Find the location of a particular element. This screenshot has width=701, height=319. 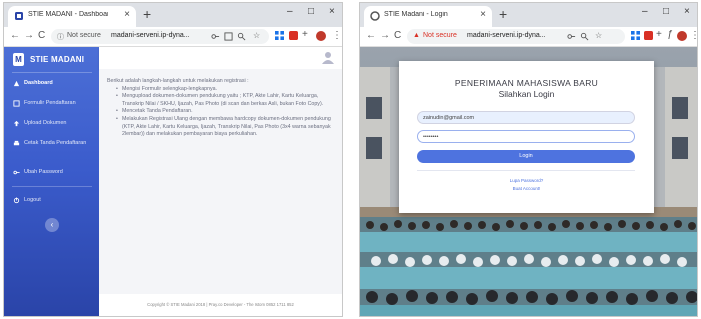

sidebar-item-label: Ubah Password is located at coordinates (43, 172).